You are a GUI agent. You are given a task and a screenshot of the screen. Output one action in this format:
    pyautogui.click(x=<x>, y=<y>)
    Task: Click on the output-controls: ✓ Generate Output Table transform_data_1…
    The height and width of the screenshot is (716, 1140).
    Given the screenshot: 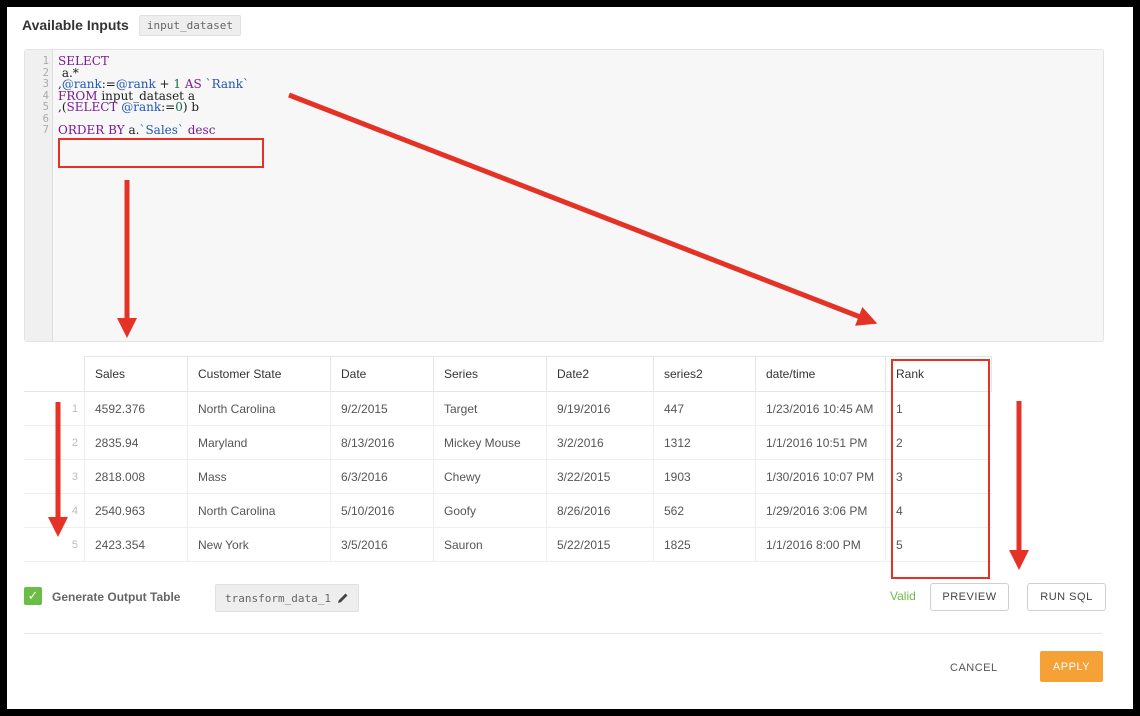 What is the action you would take?
    pyautogui.click(x=565, y=598)
    